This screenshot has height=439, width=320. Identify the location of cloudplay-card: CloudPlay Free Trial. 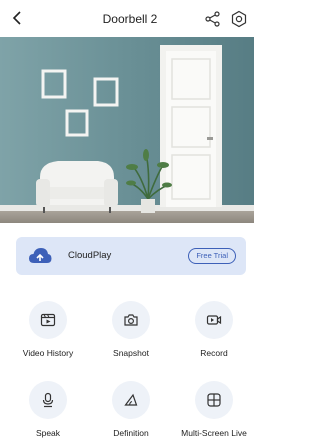
(131, 256).